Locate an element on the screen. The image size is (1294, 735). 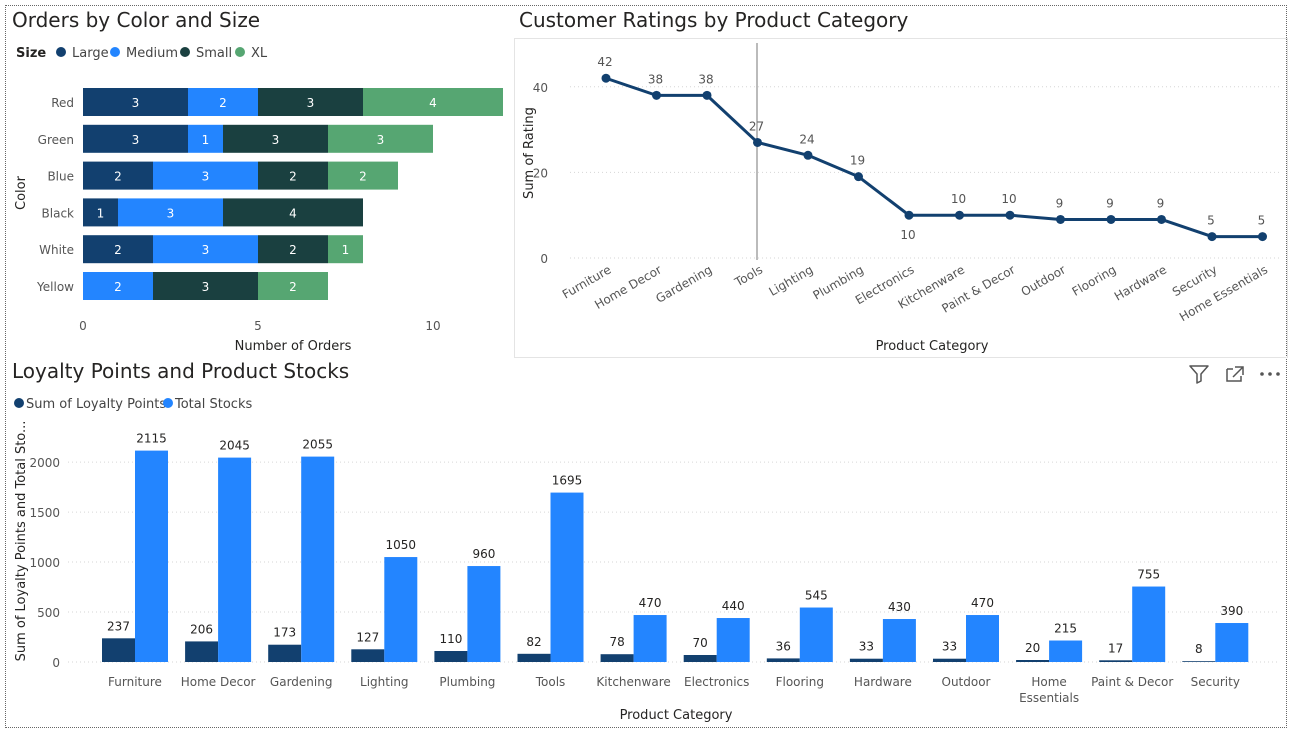
data-label: 19 is located at coordinates (857, 161).